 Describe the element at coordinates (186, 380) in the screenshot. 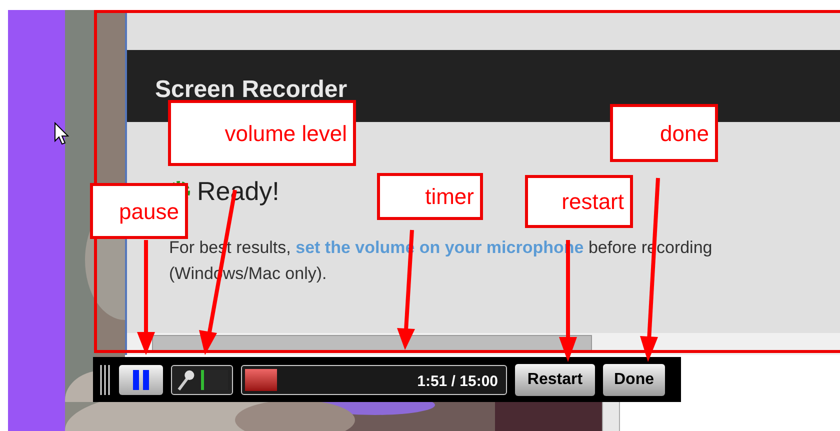

I see `microphone-icon` at that location.